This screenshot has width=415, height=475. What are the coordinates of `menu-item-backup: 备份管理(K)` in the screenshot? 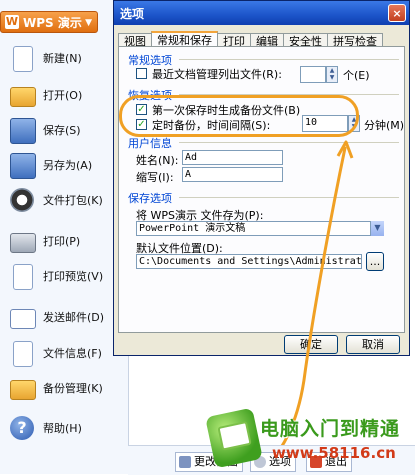 It's located at (64, 388).